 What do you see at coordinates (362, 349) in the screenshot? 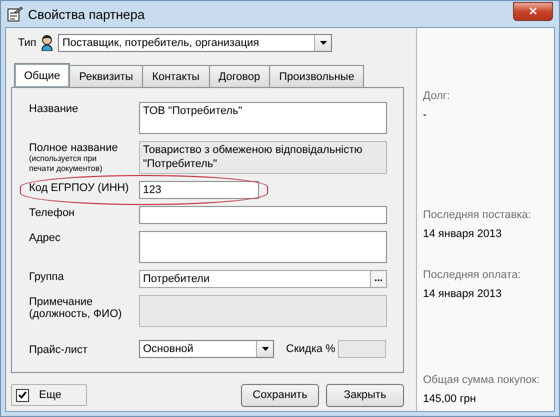
I see `discount-field` at bounding box center [362, 349].